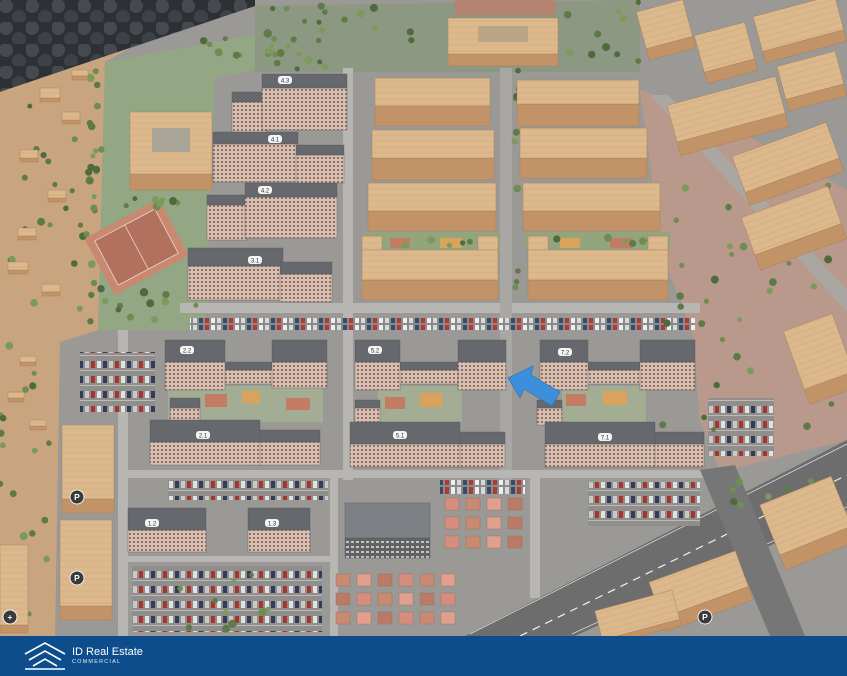 This screenshot has width=847, height=676. I want to click on wood-block-b1, so click(578, 103).